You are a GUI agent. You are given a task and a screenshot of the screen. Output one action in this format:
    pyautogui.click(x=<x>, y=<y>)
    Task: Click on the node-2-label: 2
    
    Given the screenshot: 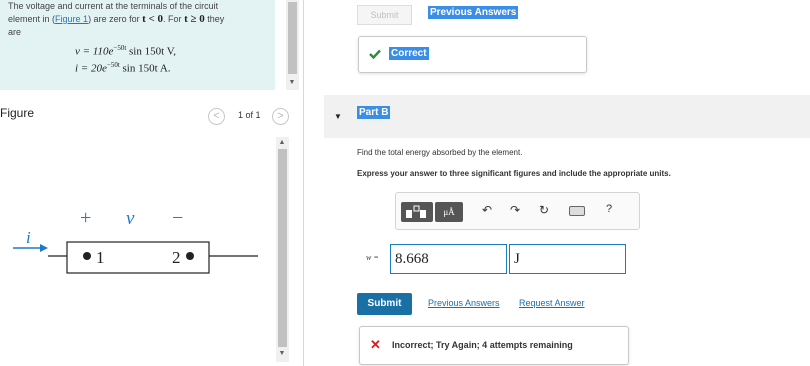 What is the action you would take?
    pyautogui.click(x=176, y=257)
    